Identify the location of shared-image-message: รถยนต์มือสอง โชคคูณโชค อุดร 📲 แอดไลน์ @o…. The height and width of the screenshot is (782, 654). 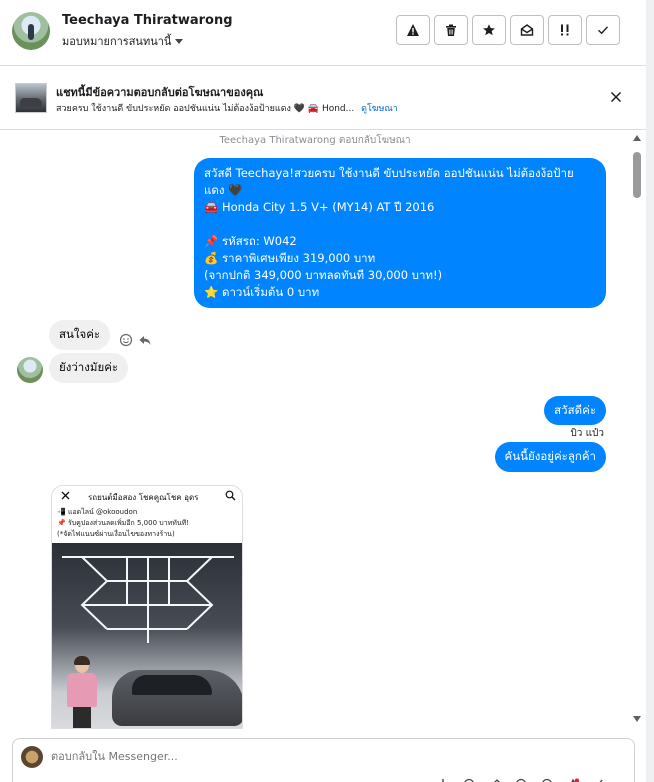
(147, 607).